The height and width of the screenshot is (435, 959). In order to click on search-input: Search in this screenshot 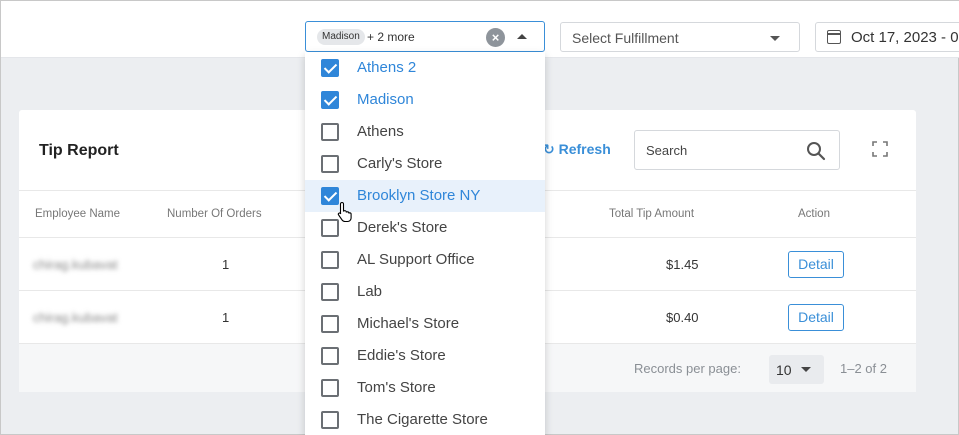, I will do `click(737, 150)`.